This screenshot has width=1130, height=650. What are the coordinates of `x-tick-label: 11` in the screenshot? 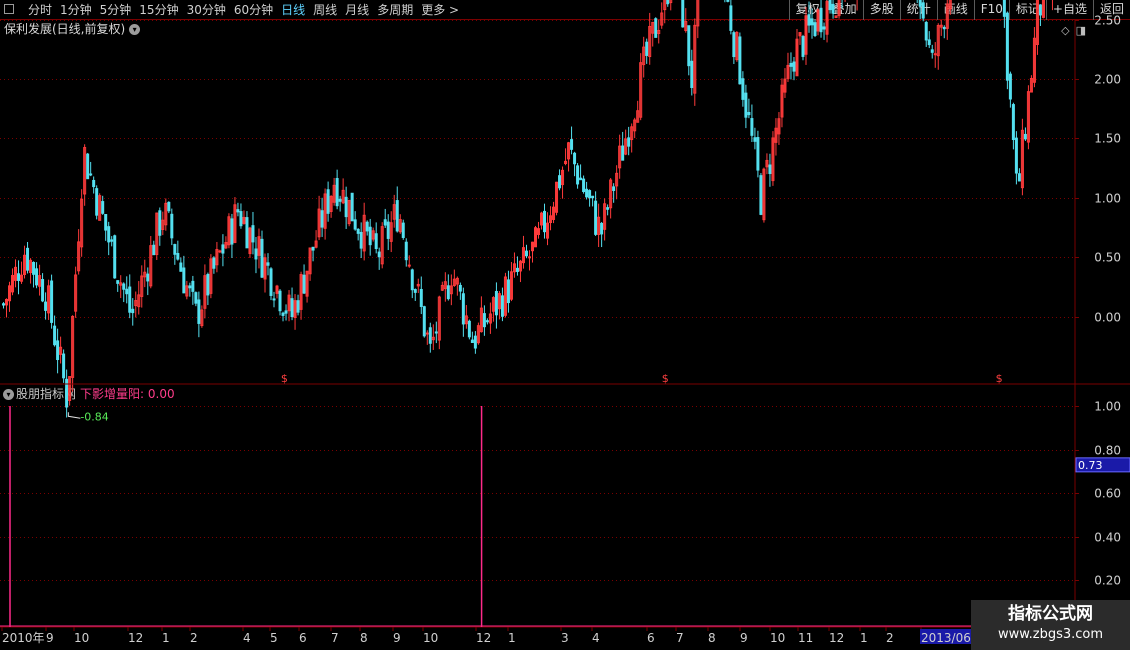 It's located at (805, 638).